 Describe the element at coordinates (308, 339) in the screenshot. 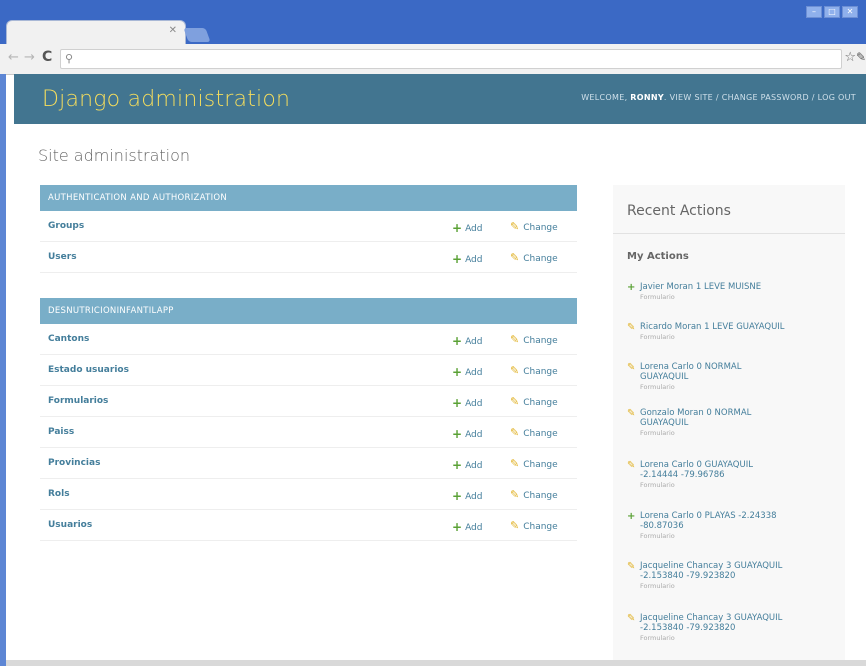

I see `module-row-cantons: Cantons + Add ✎ Change` at that location.